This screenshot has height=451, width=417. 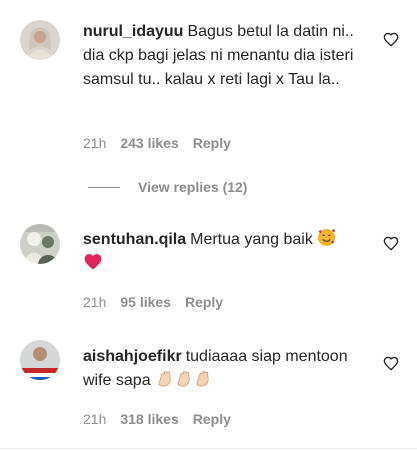 I want to click on view-replies-label: View replies (12), so click(x=193, y=187).